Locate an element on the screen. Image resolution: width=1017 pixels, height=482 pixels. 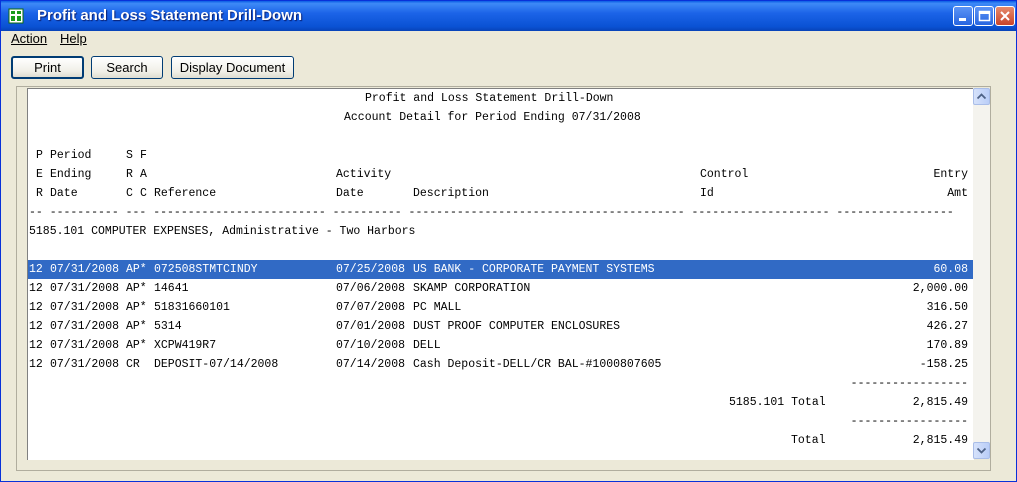
cell-amount: 426.27 is located at coordinates (947, 326).